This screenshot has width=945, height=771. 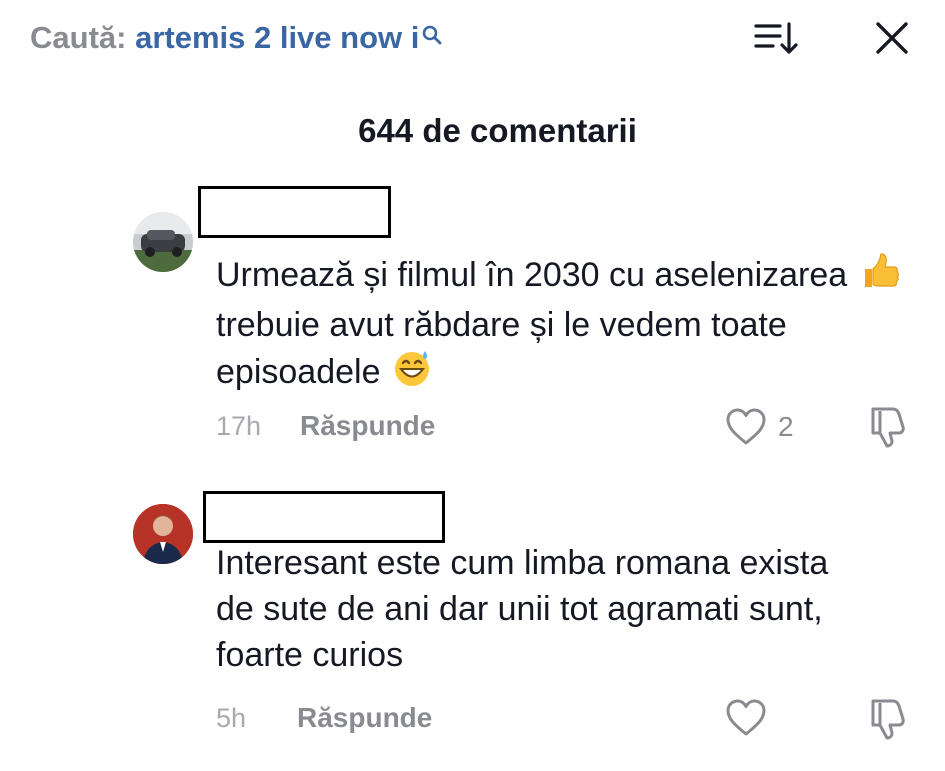 I want to click on close-icon, so click(x=892, y=38).